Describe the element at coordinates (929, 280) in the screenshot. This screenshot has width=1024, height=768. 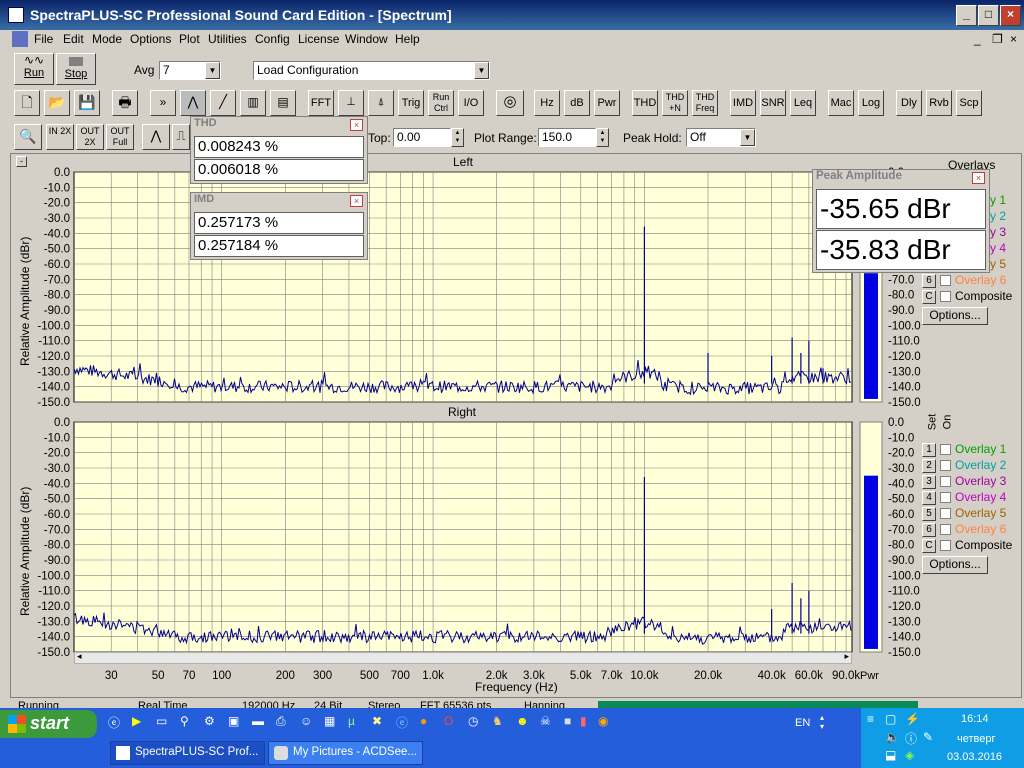
I see `overlay-set-button: 6` at that location.